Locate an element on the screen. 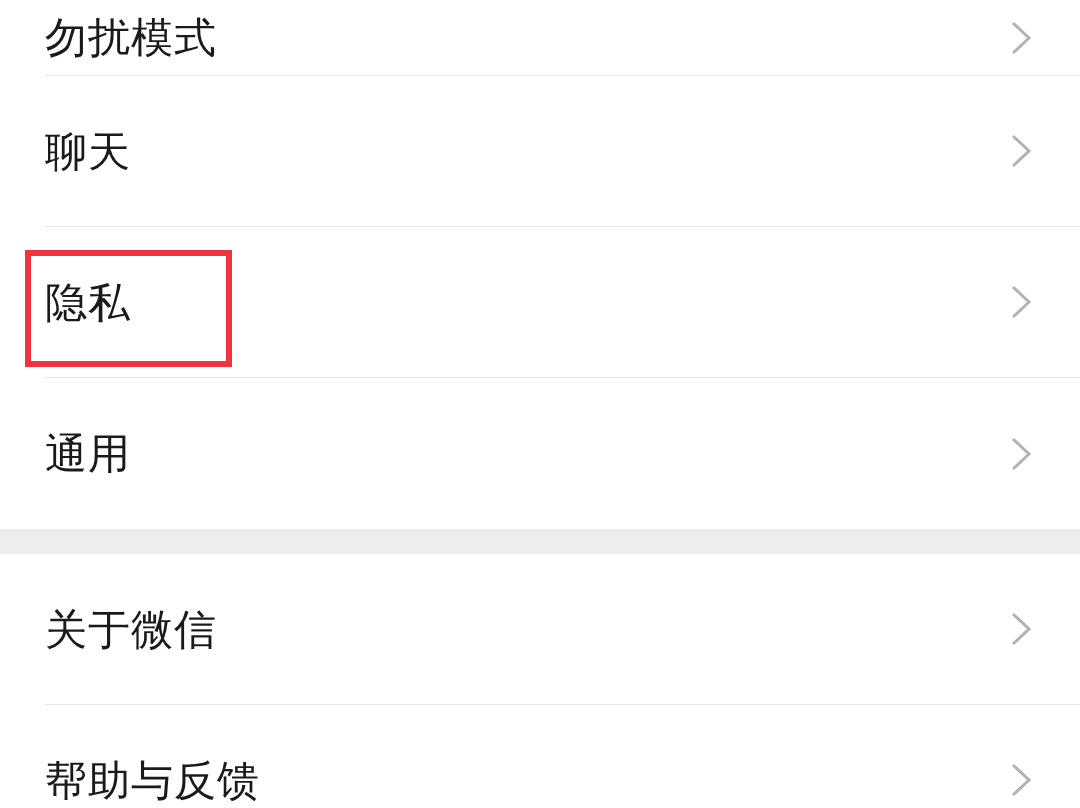 This screenshot has width=1080, height=808. item-label: 通用 is located at coordinates (88, 454).